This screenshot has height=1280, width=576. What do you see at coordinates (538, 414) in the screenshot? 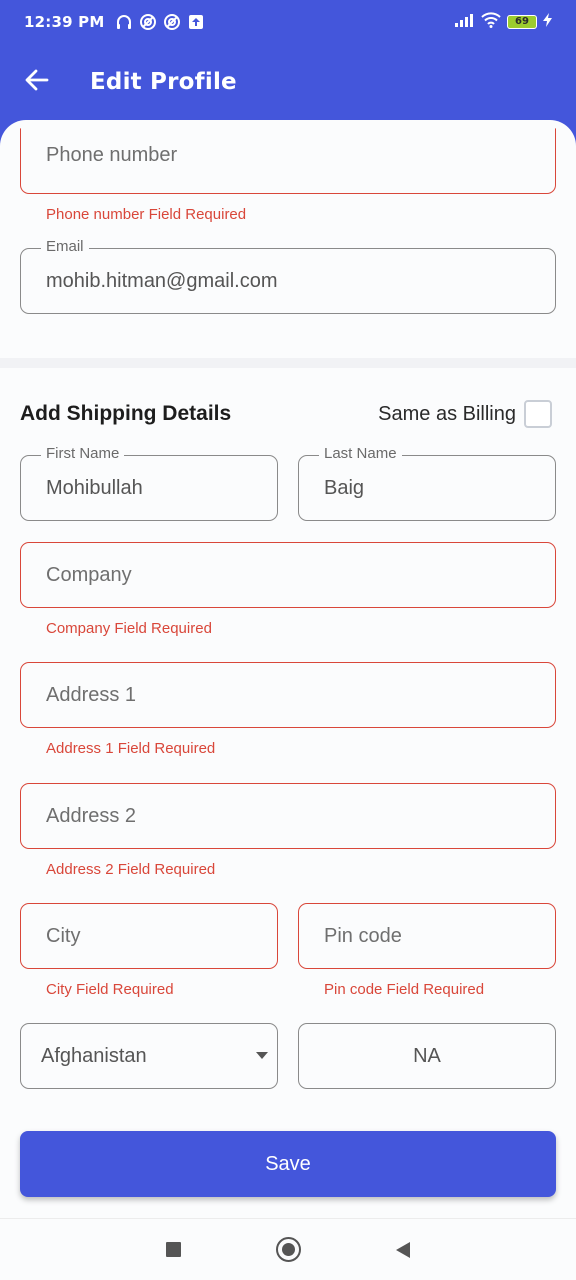
I see `same-as-billing-checkbox` at bounding box center [538, 414].